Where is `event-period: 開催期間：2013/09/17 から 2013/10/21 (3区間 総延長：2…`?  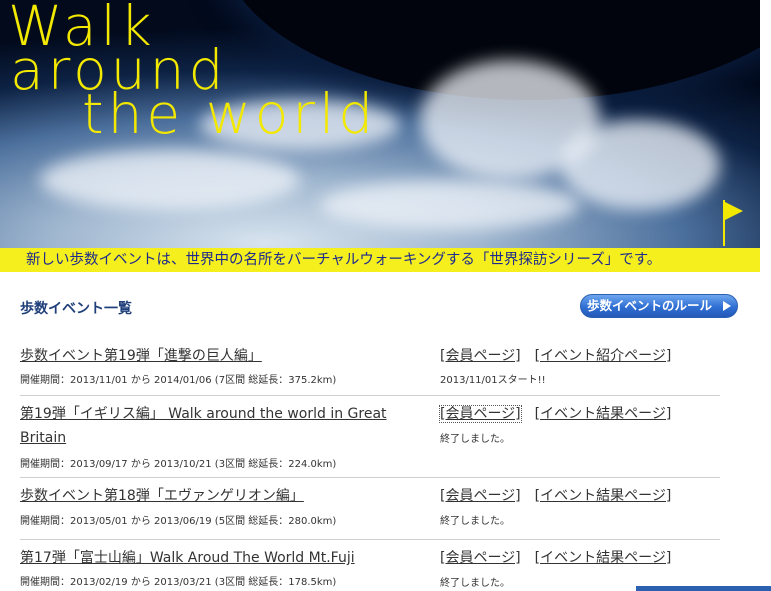
event-period: 開催期間：2013/09/17 から 2013/10/21 (3区間 総延長：2… is located at coordinates (178, 464).